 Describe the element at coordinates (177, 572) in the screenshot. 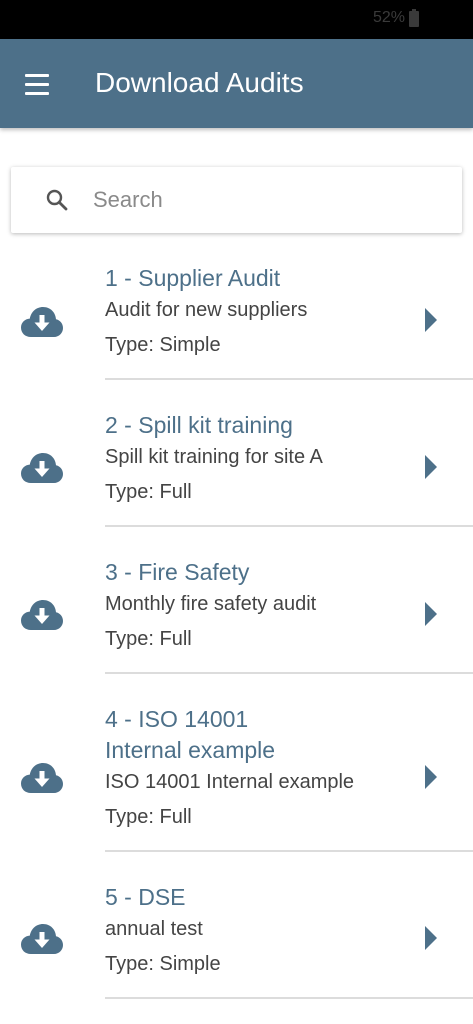

I see `audit-title: 3 - Fire Safety` at that location.